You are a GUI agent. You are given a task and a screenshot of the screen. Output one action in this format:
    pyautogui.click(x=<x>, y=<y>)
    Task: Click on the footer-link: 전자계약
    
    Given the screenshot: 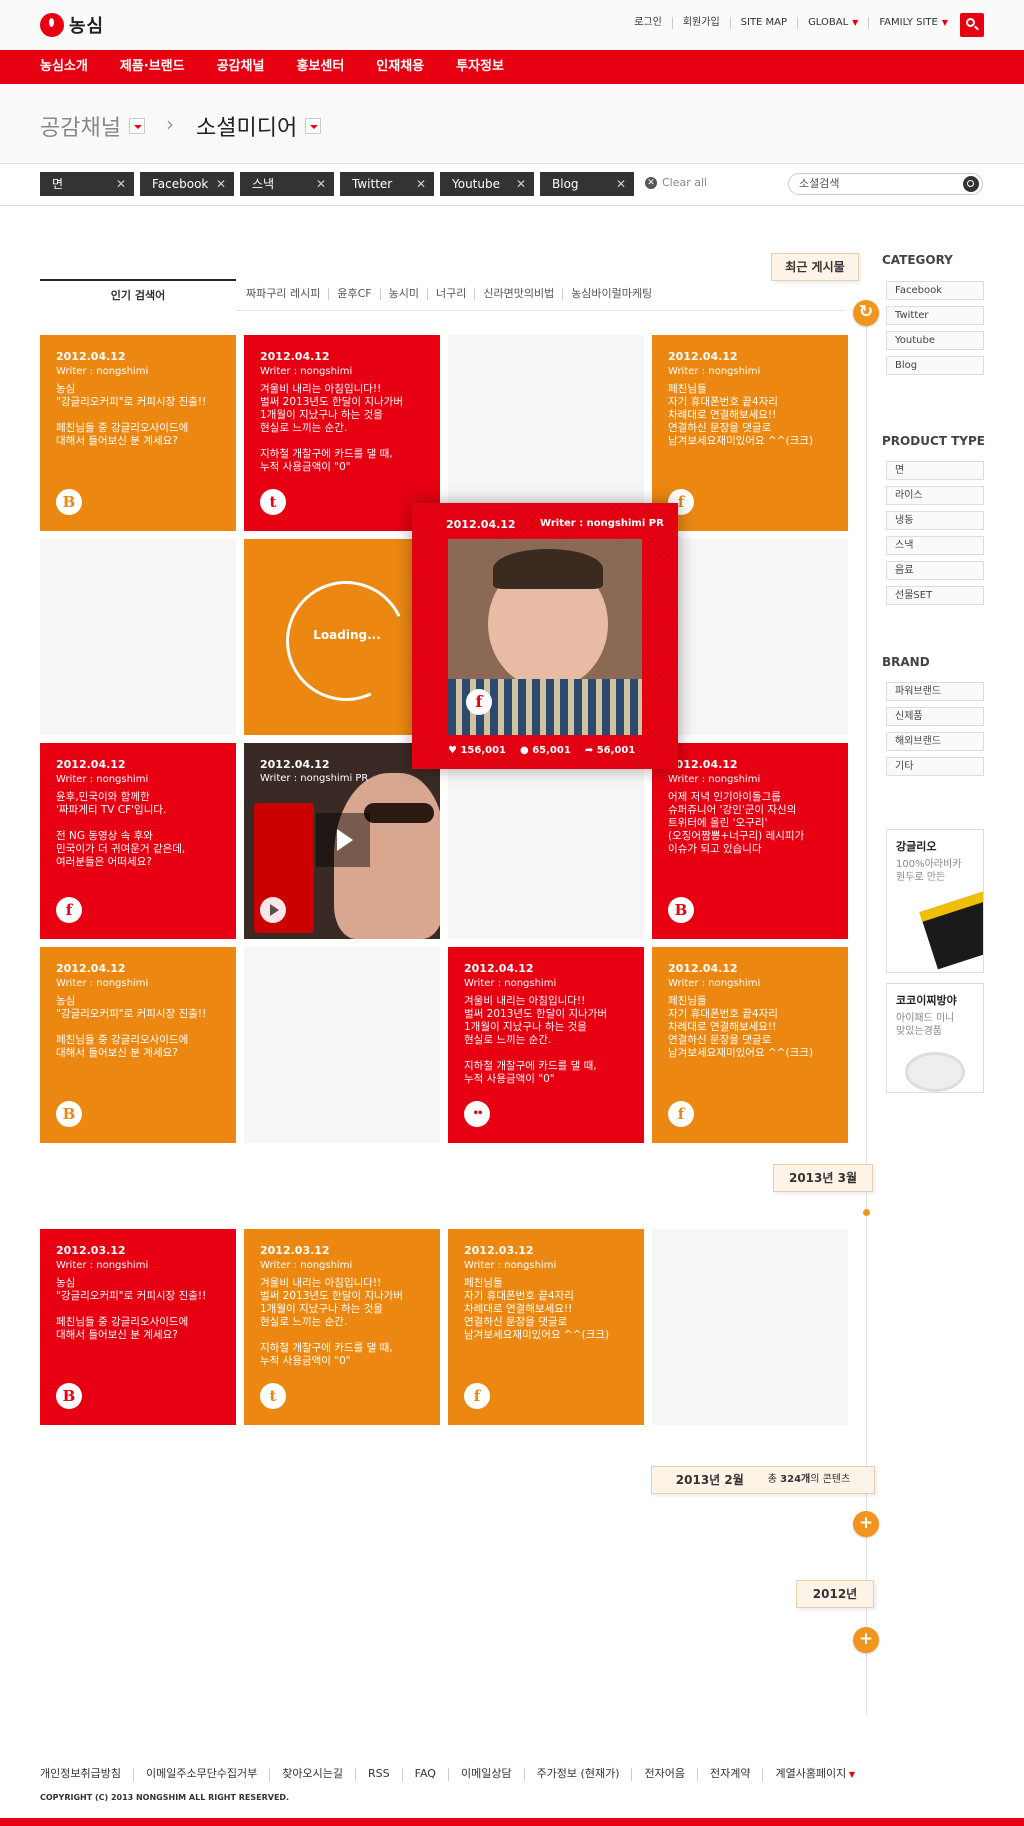 What is the action you would take?
    pyautogui.click(x=729, y=1774)
    